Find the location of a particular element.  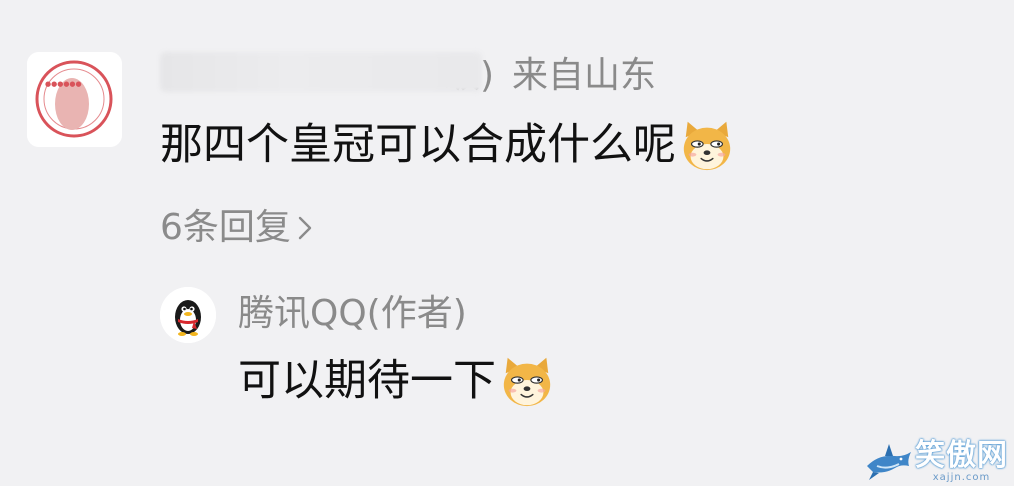

watermark-title: 笑傲网 is located at coordinates (961, 455).